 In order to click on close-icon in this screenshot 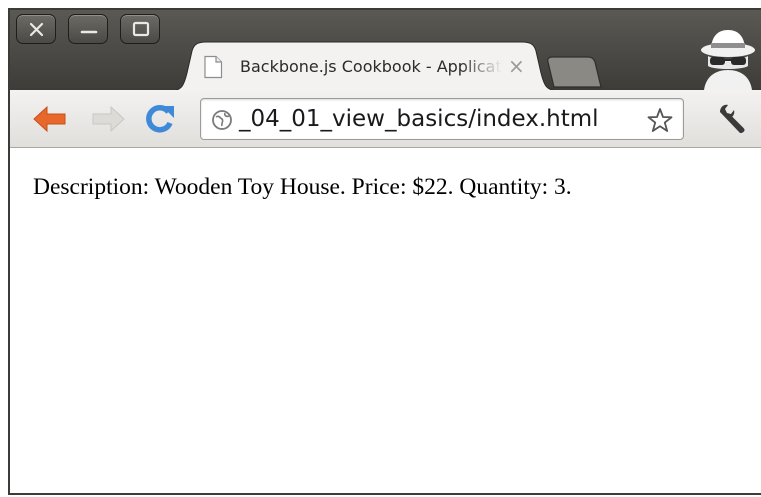, I will do `click(36, 29)`.